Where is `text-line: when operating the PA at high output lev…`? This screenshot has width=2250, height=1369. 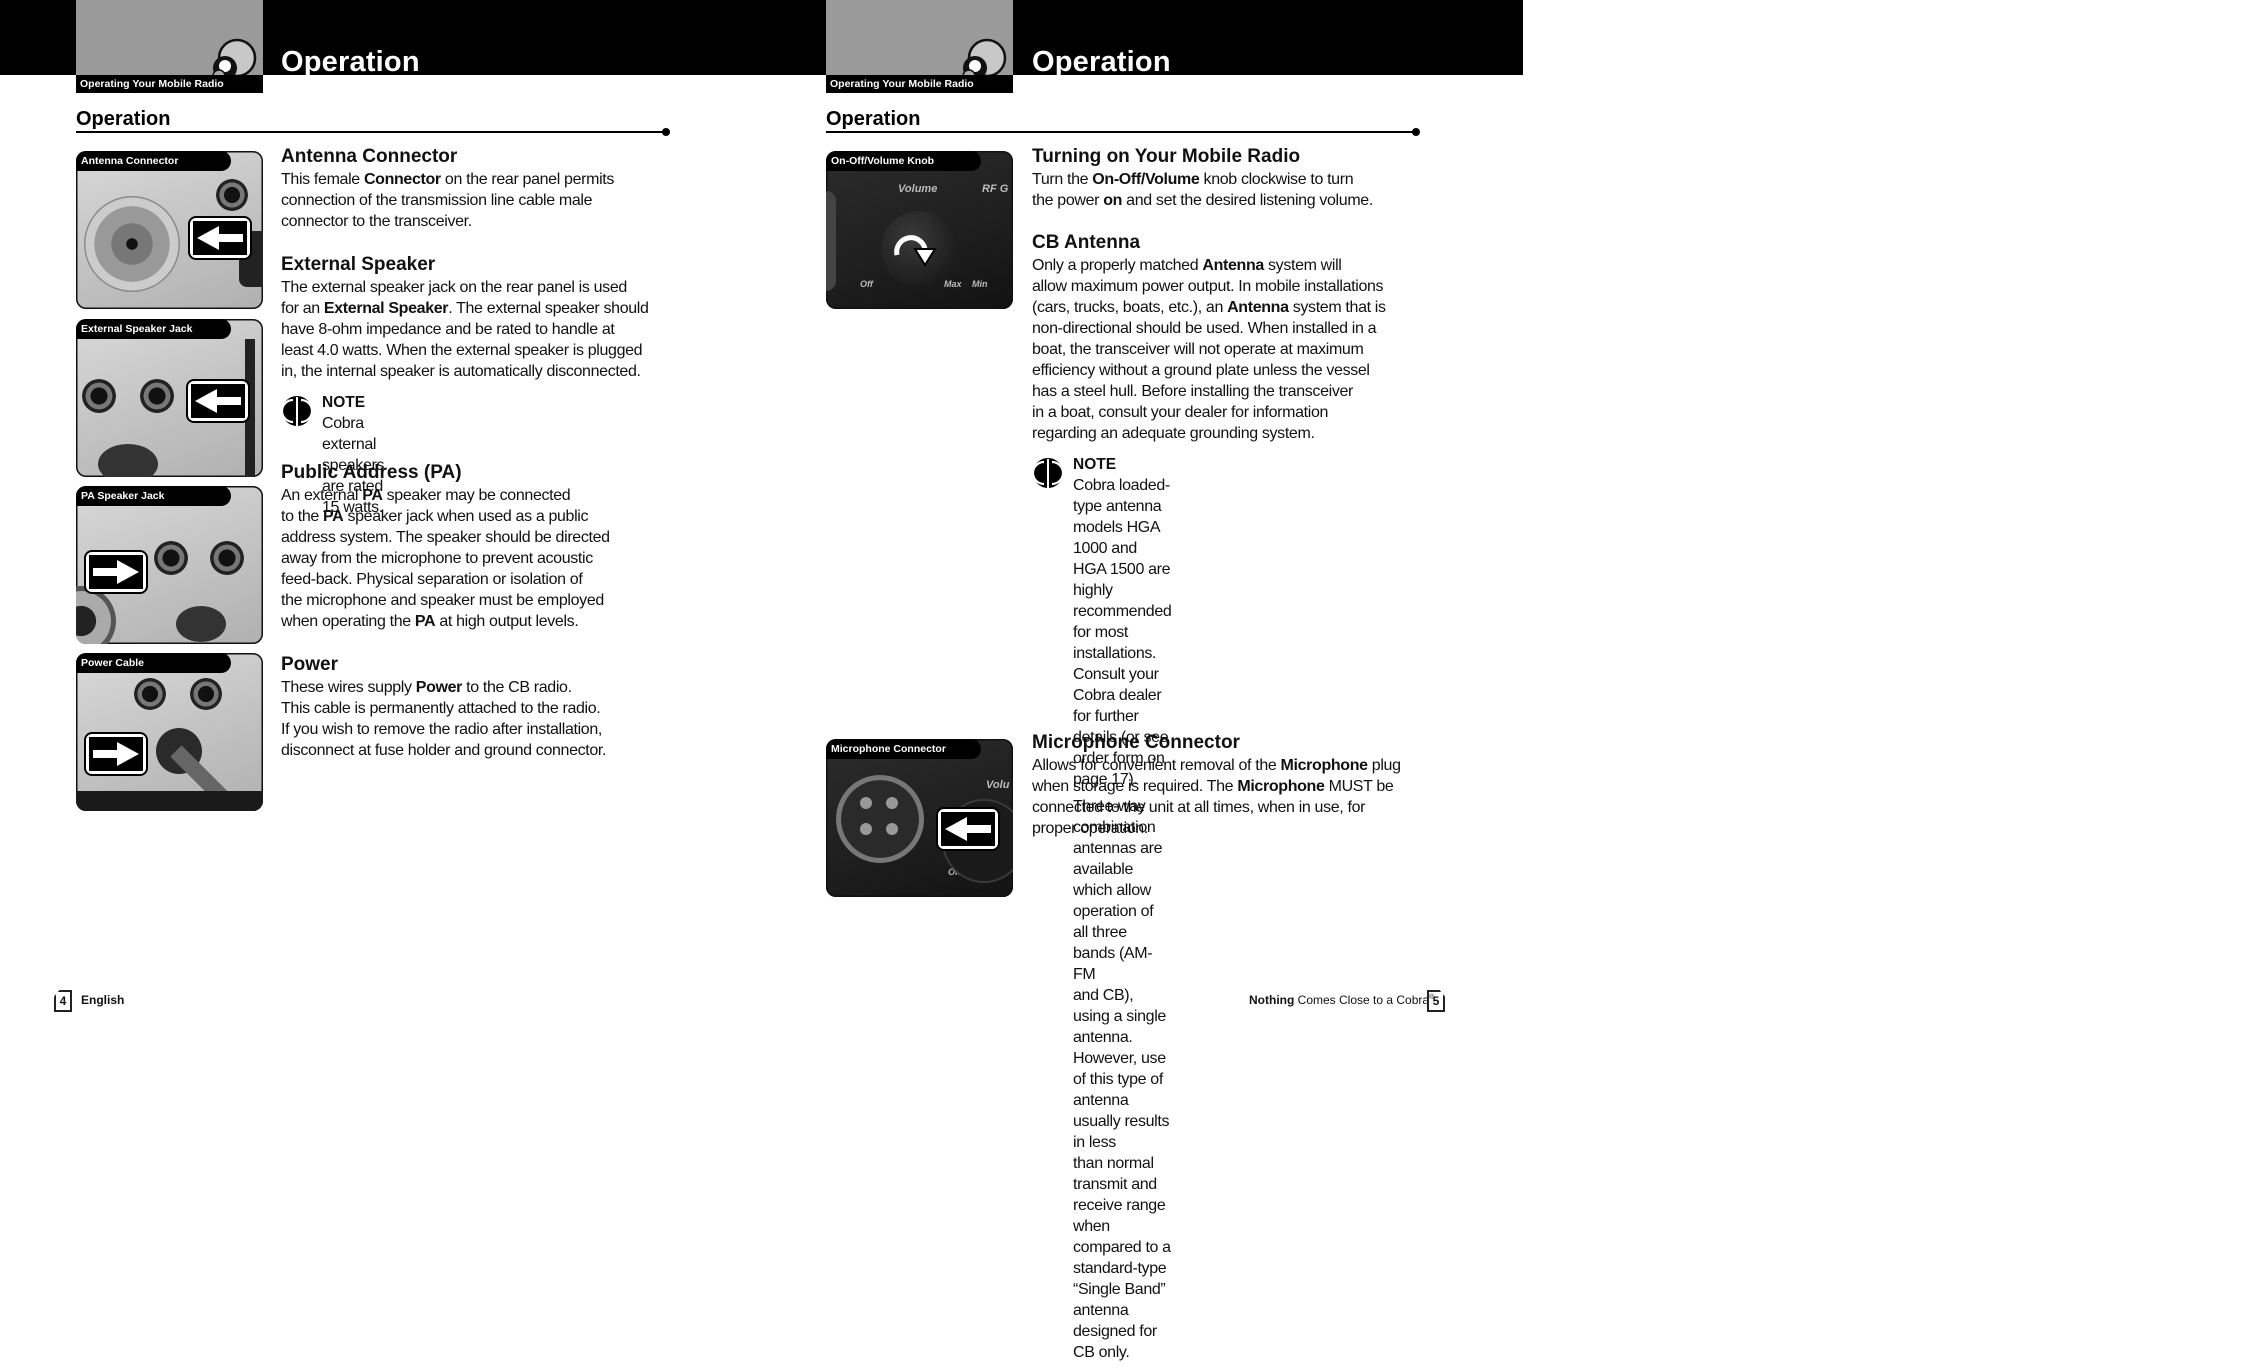 text-line: when operating the PA at high output lev… is located at coordinates (430, 621).